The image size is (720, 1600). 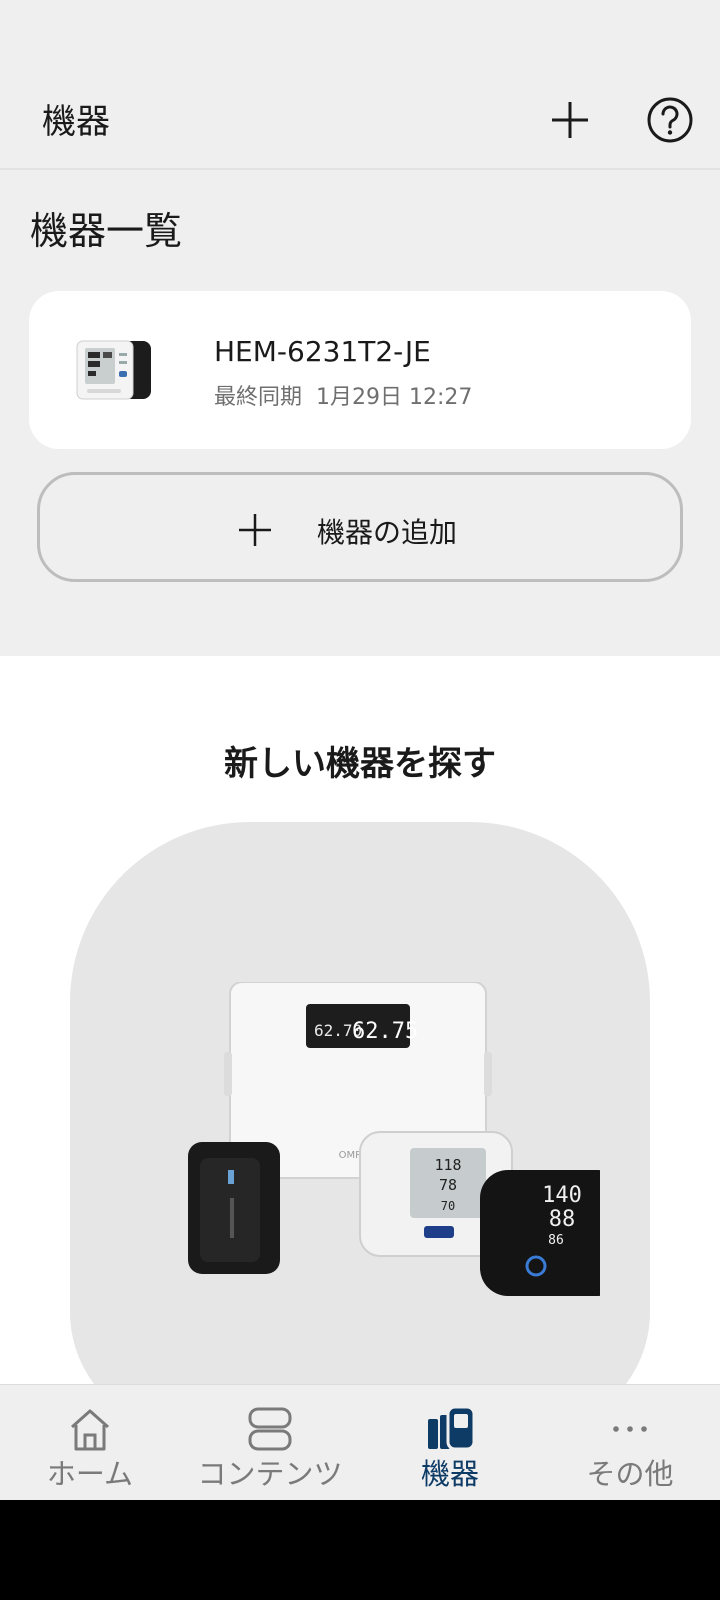 What do you see at coordinates (270, 1474) in the screenshot?
I see `nav-label-contents: コンテンツ` at bounding box center [270, 1474].